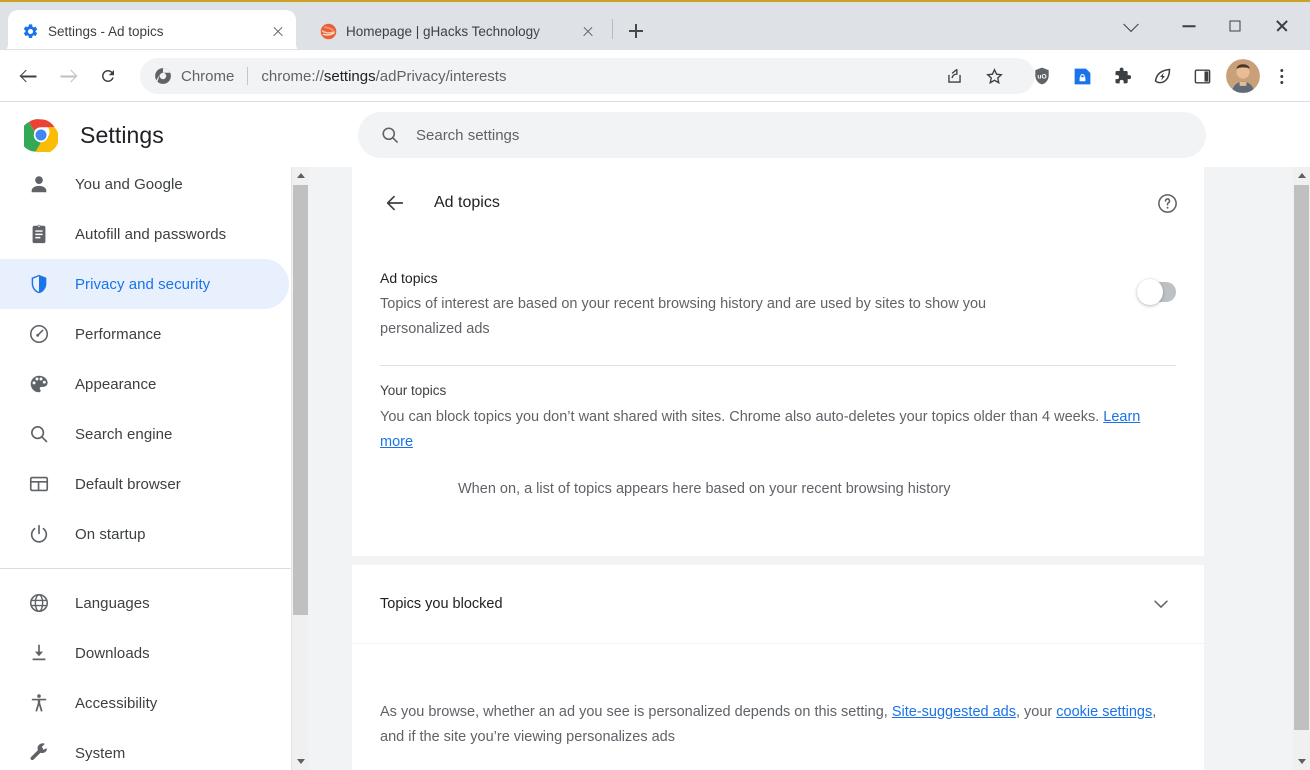 Image resolution: width=1310 pixels, height=770 pixels. What do you see at coordinates (106, 31) in the screenshot?
I see `tab-title: Settings - Ad topics` at bounding box center [106, 31].